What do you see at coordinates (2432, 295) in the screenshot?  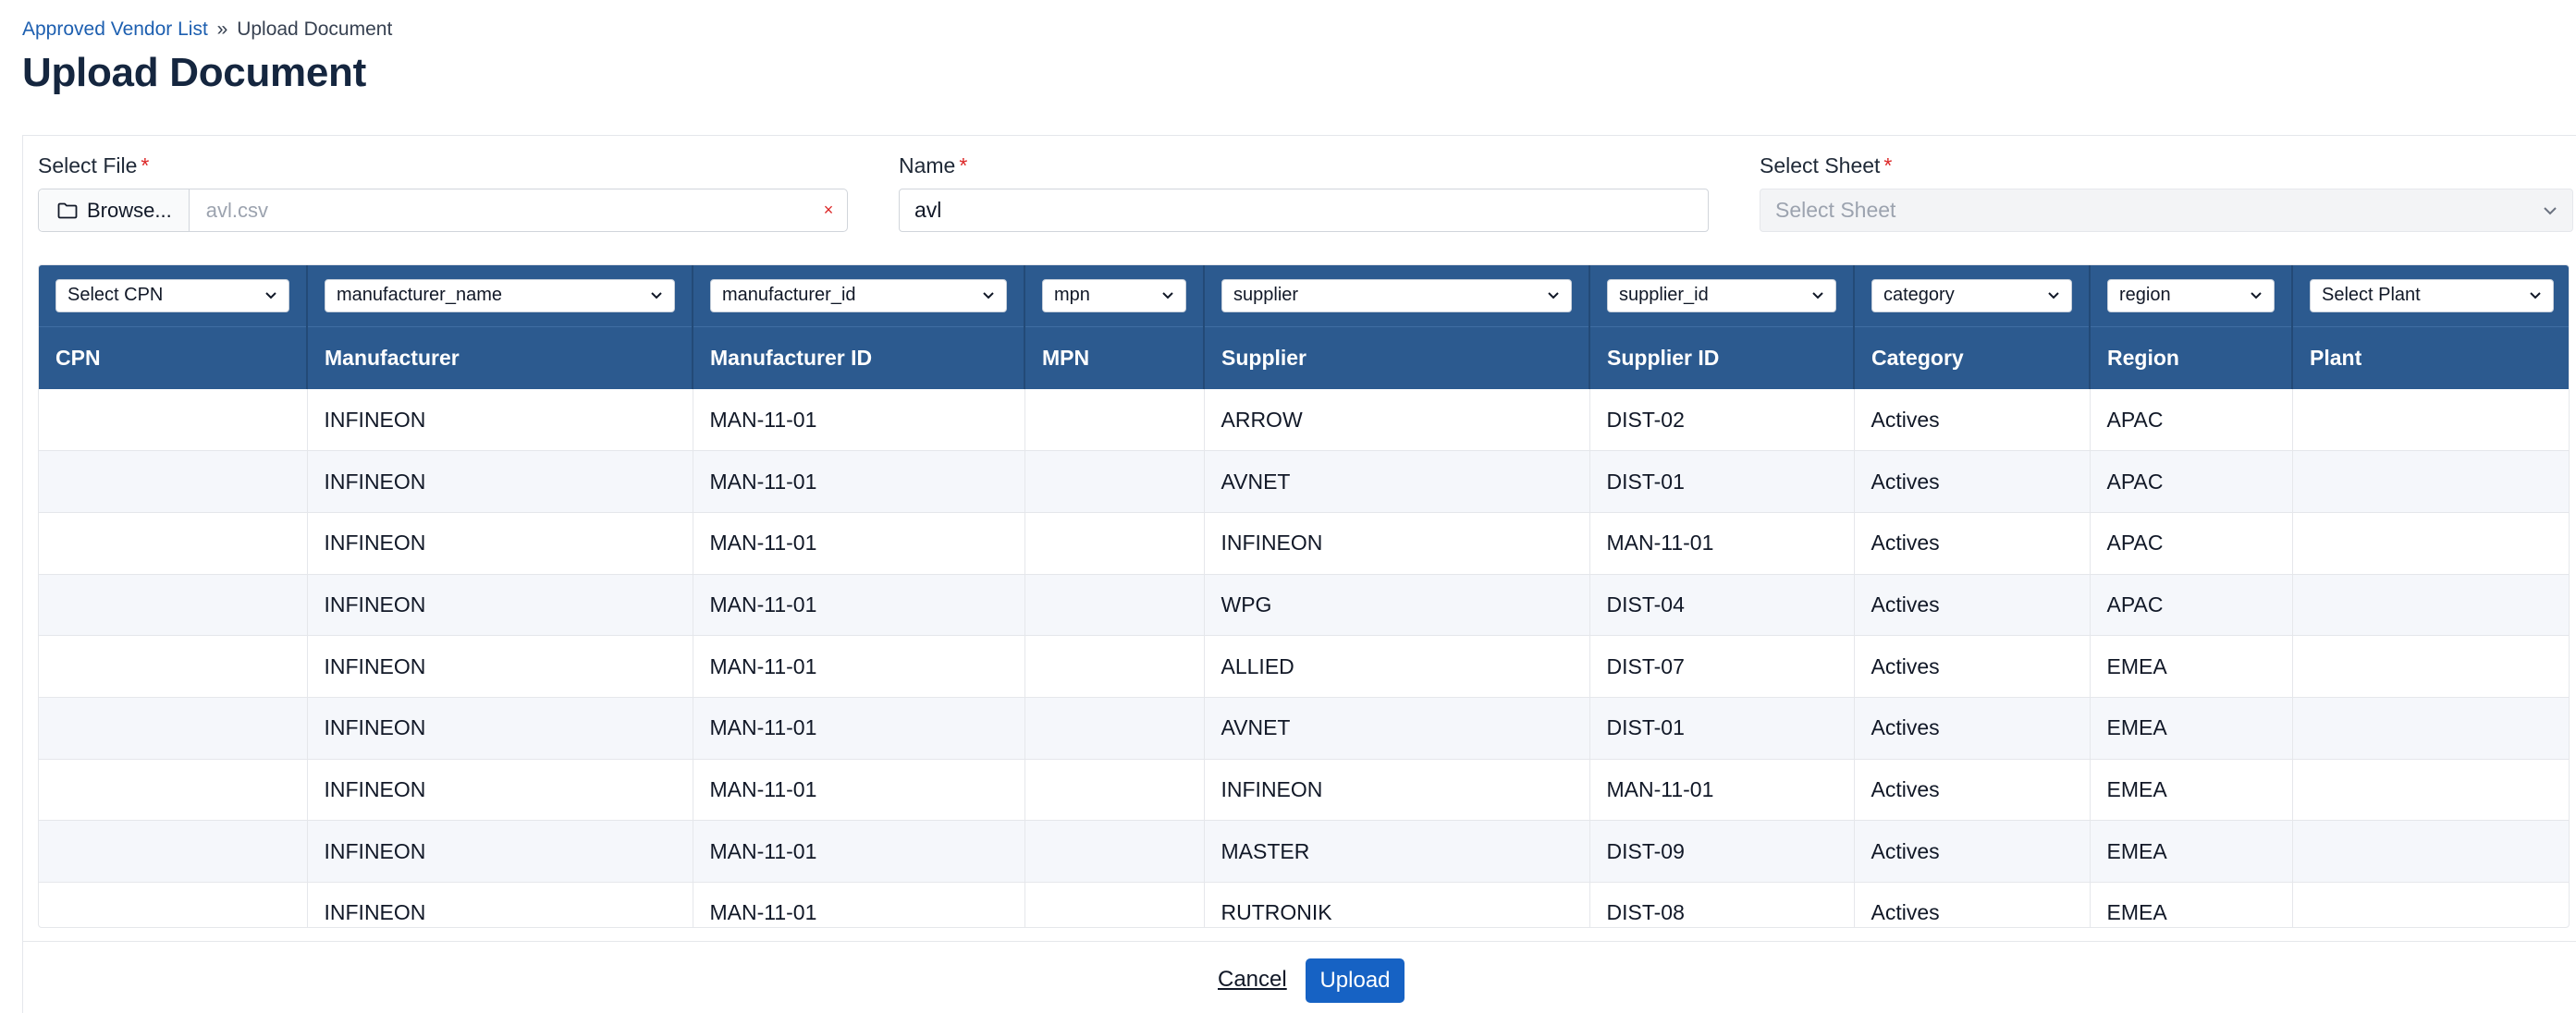 I see `column-mapping-select-plant: Select Plant` at bounding box center [2432, 295].